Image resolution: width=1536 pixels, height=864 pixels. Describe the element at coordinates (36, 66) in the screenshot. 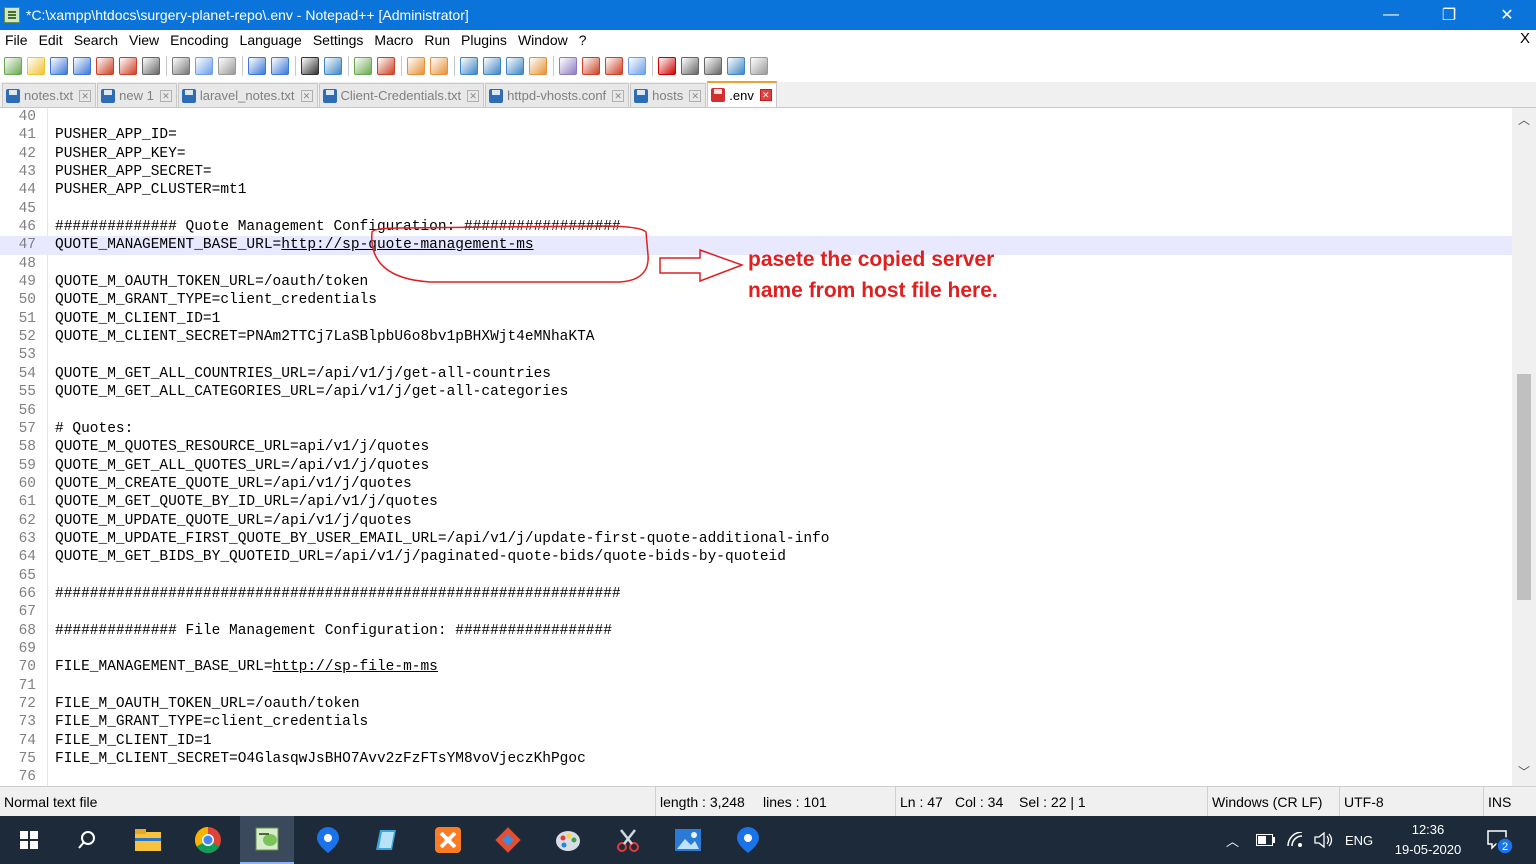

I see `open-file-icon` at that location.